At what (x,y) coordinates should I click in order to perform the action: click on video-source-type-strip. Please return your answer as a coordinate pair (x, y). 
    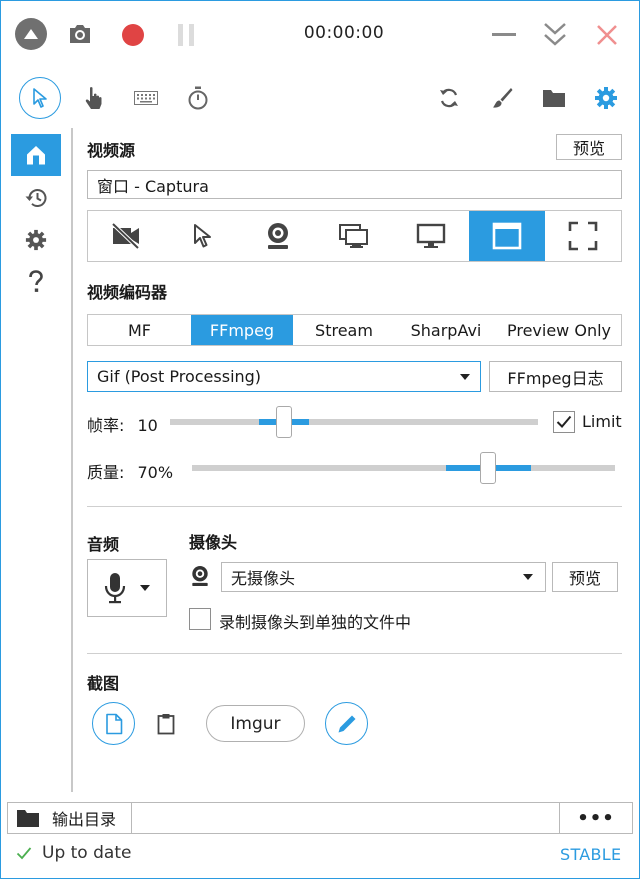
    Looking at the image, I should click on (354, 236).